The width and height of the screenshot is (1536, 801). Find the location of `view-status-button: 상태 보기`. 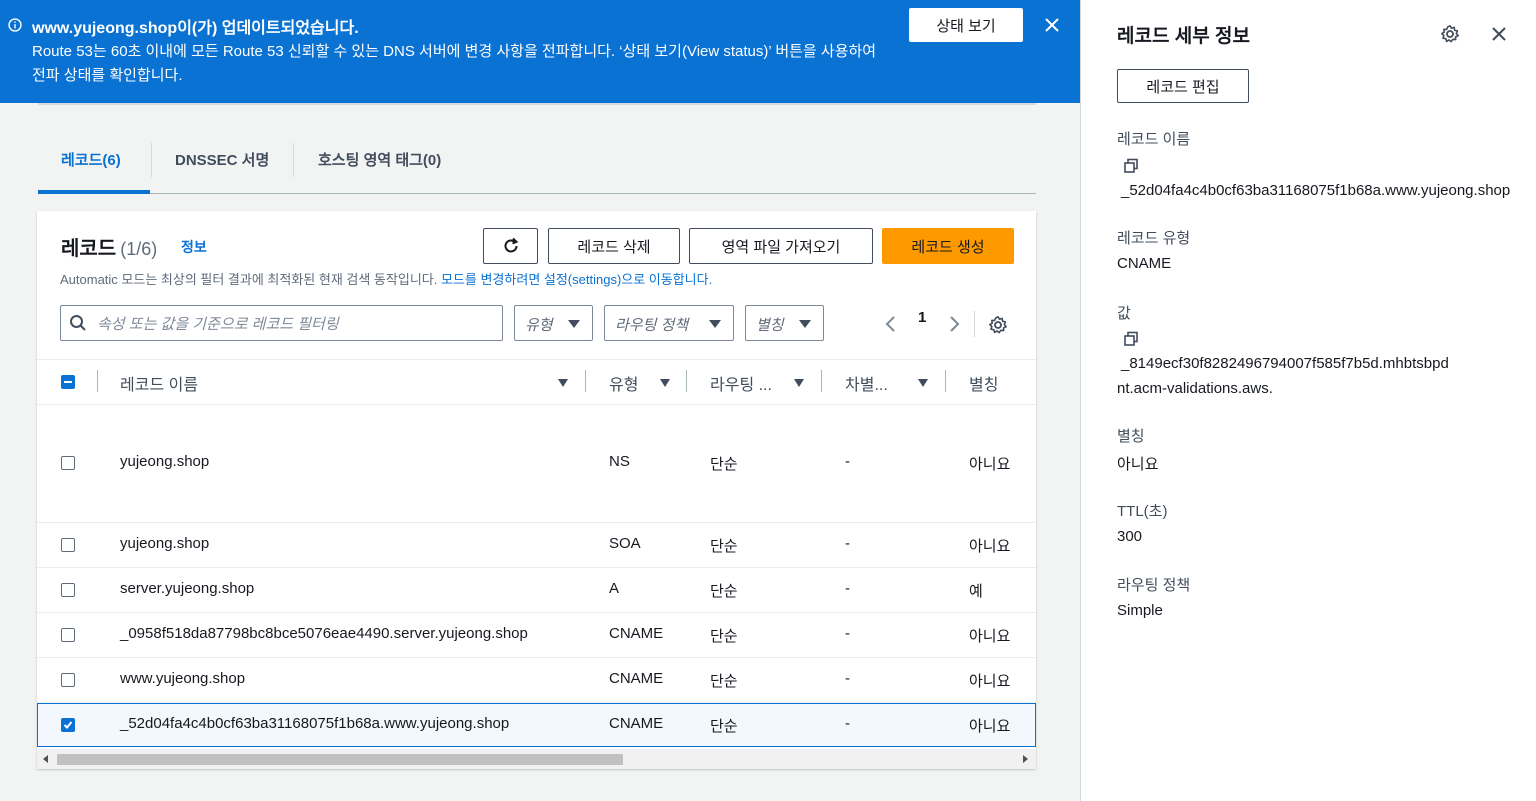

view-status-button: 상태 보기 is located at coordinates (966, 25).